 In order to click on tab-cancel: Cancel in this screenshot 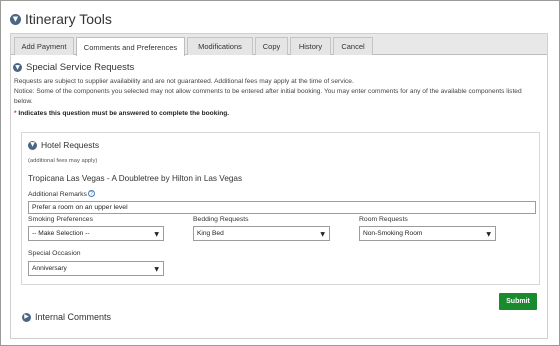, I will do `click(353, 46)`.